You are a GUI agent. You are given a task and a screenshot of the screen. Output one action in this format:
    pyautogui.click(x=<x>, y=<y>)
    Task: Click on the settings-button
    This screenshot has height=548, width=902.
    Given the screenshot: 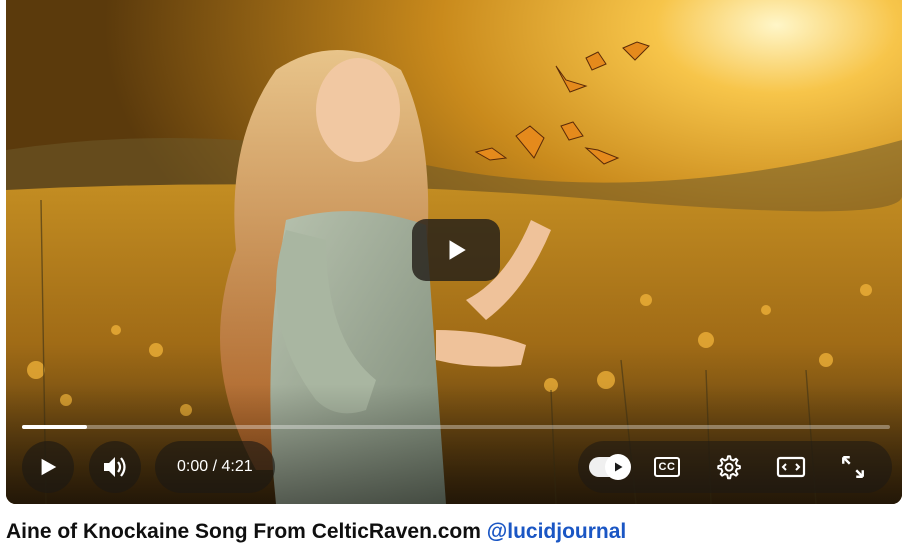 What is the action you would take?
    pyautogui.click(x=728, y=467)
    